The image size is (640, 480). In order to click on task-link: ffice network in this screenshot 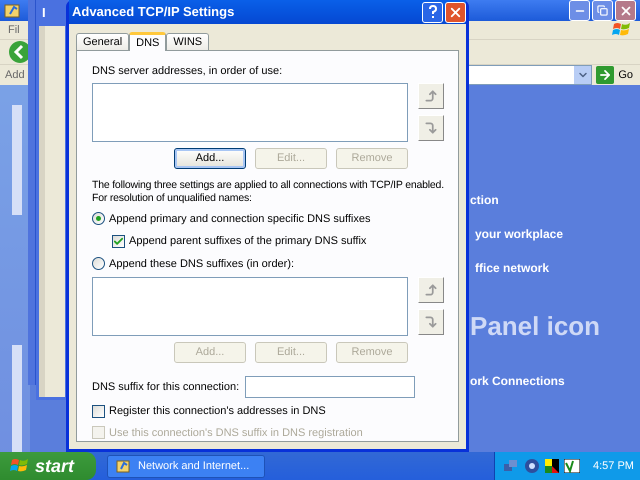, I will do `click(555, 268)`.